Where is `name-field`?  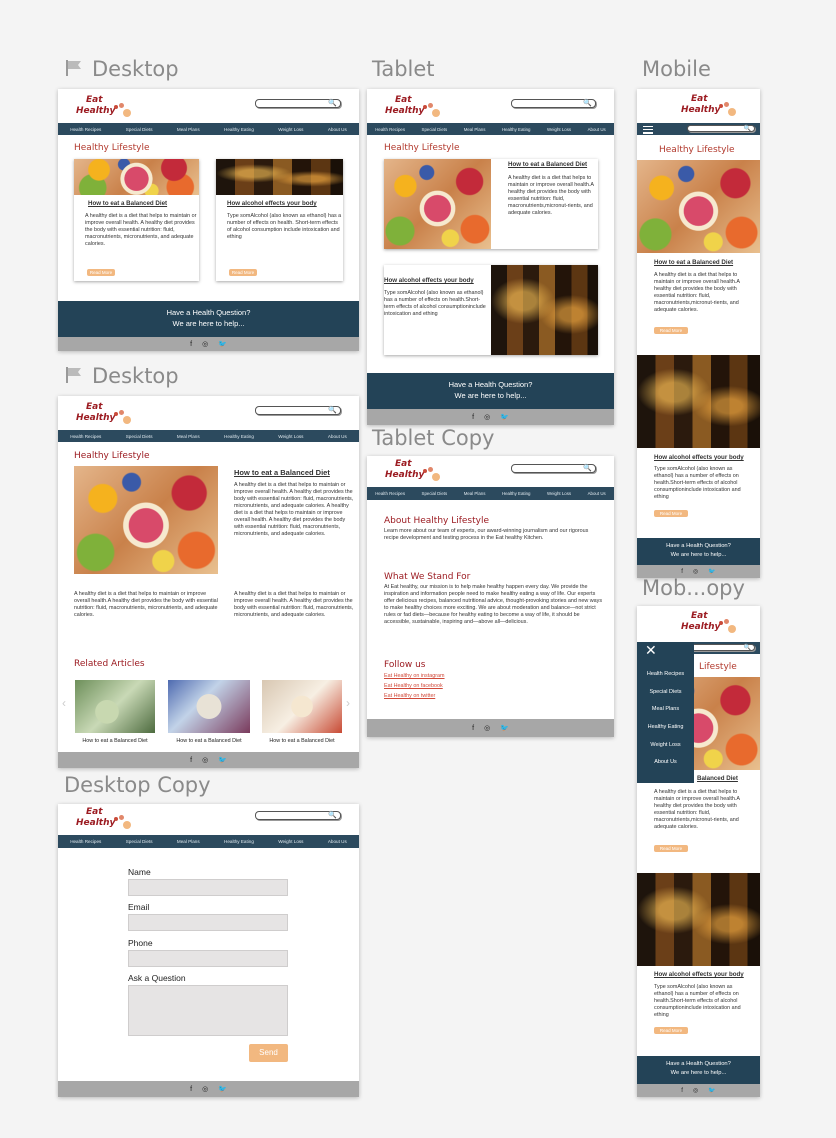
name-field is located at coordinates (208, 887).